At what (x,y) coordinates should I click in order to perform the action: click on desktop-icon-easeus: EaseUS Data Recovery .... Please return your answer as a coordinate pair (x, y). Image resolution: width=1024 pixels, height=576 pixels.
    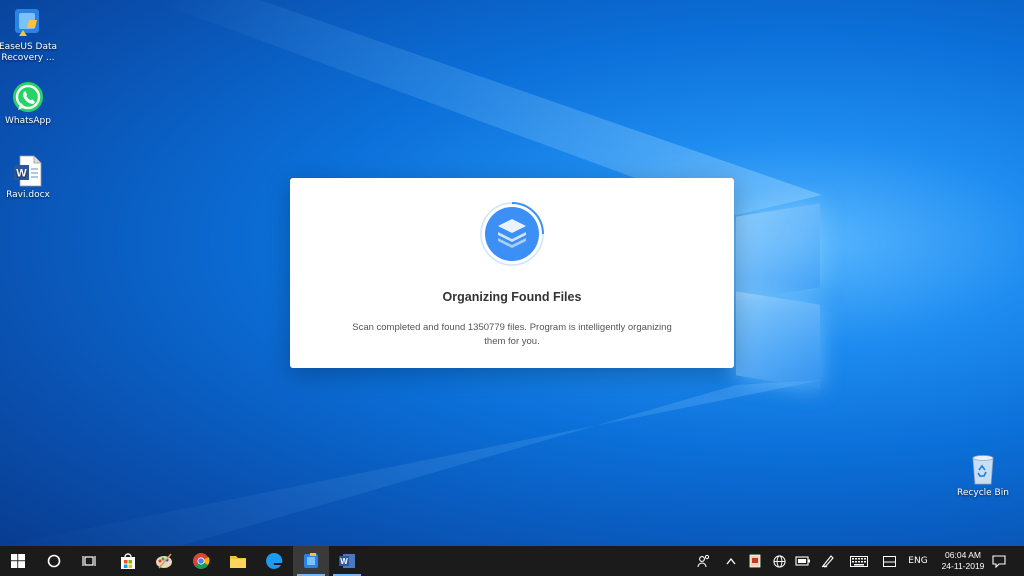
    Looking at the image, I should click on (32, 35).